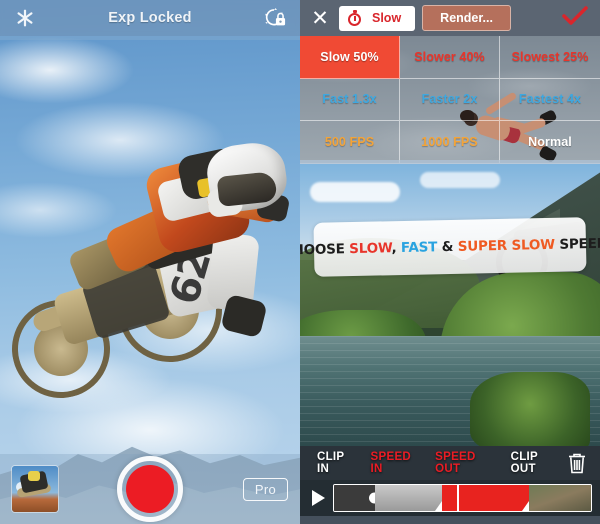  I want to click on tool-speed-out: SPEED OUT, so click(463, 463).